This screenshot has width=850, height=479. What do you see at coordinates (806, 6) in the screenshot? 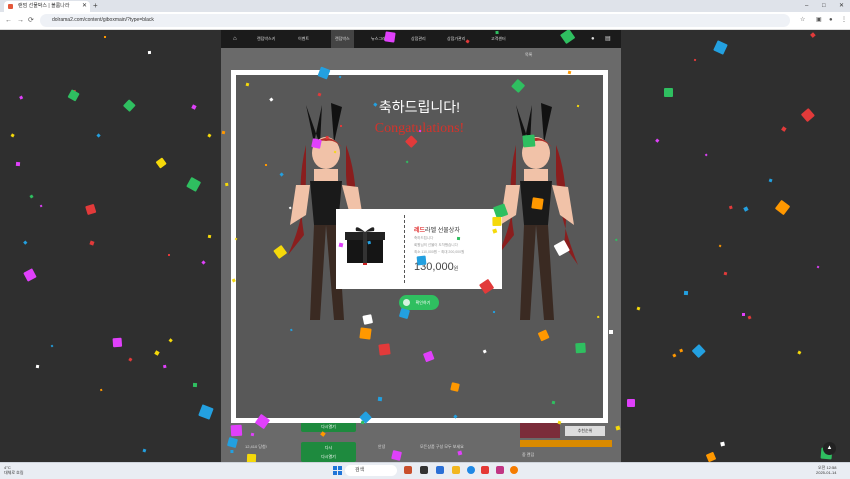
I see `minimize-button: –` at bounding box center [806, 6].